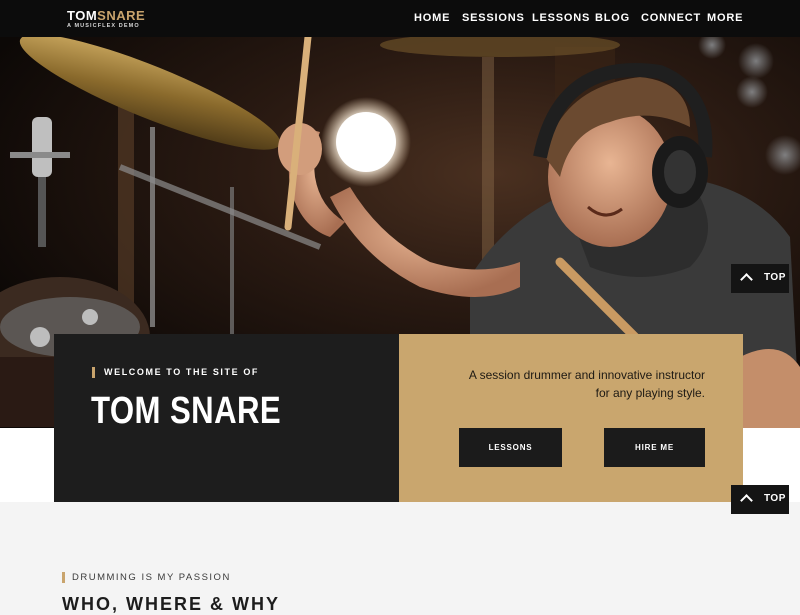 The height and width of the screenshot is (615, 800). Describe the element at coordinates (612, 18) in the screenshot. I see `nav-item-blog: BLOG` at that location.